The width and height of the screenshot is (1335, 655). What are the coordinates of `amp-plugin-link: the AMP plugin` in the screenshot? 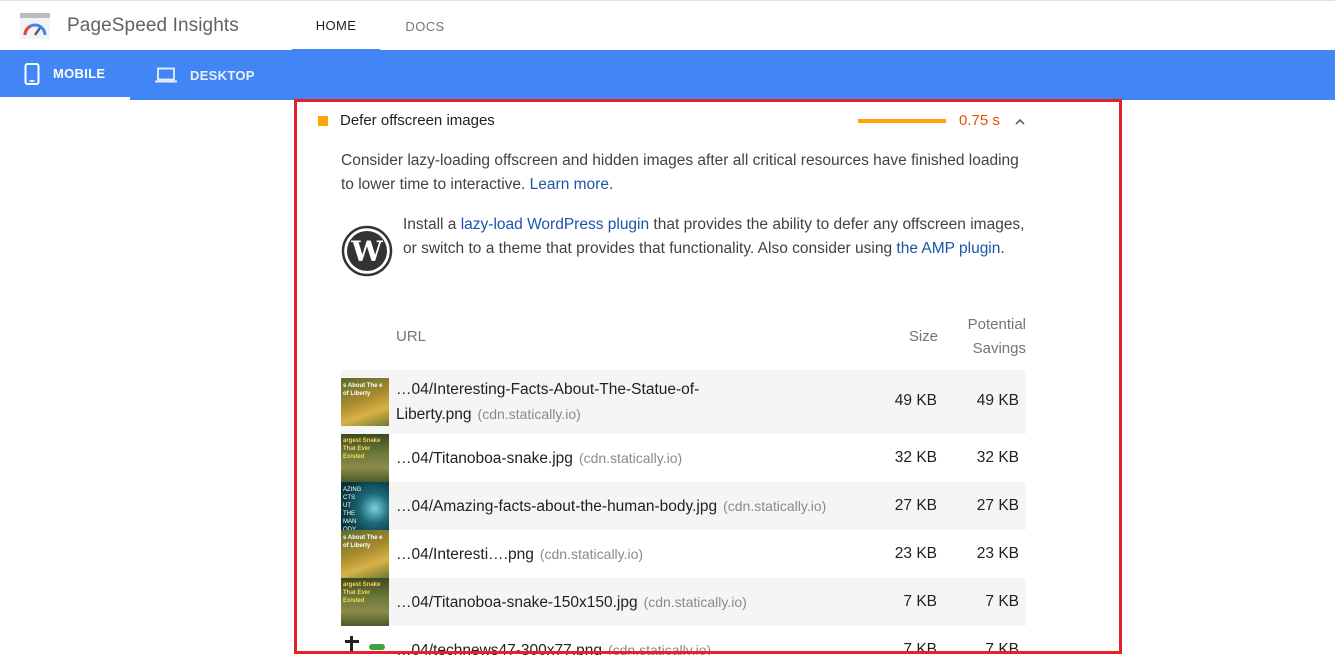 It's located at (948, 248).